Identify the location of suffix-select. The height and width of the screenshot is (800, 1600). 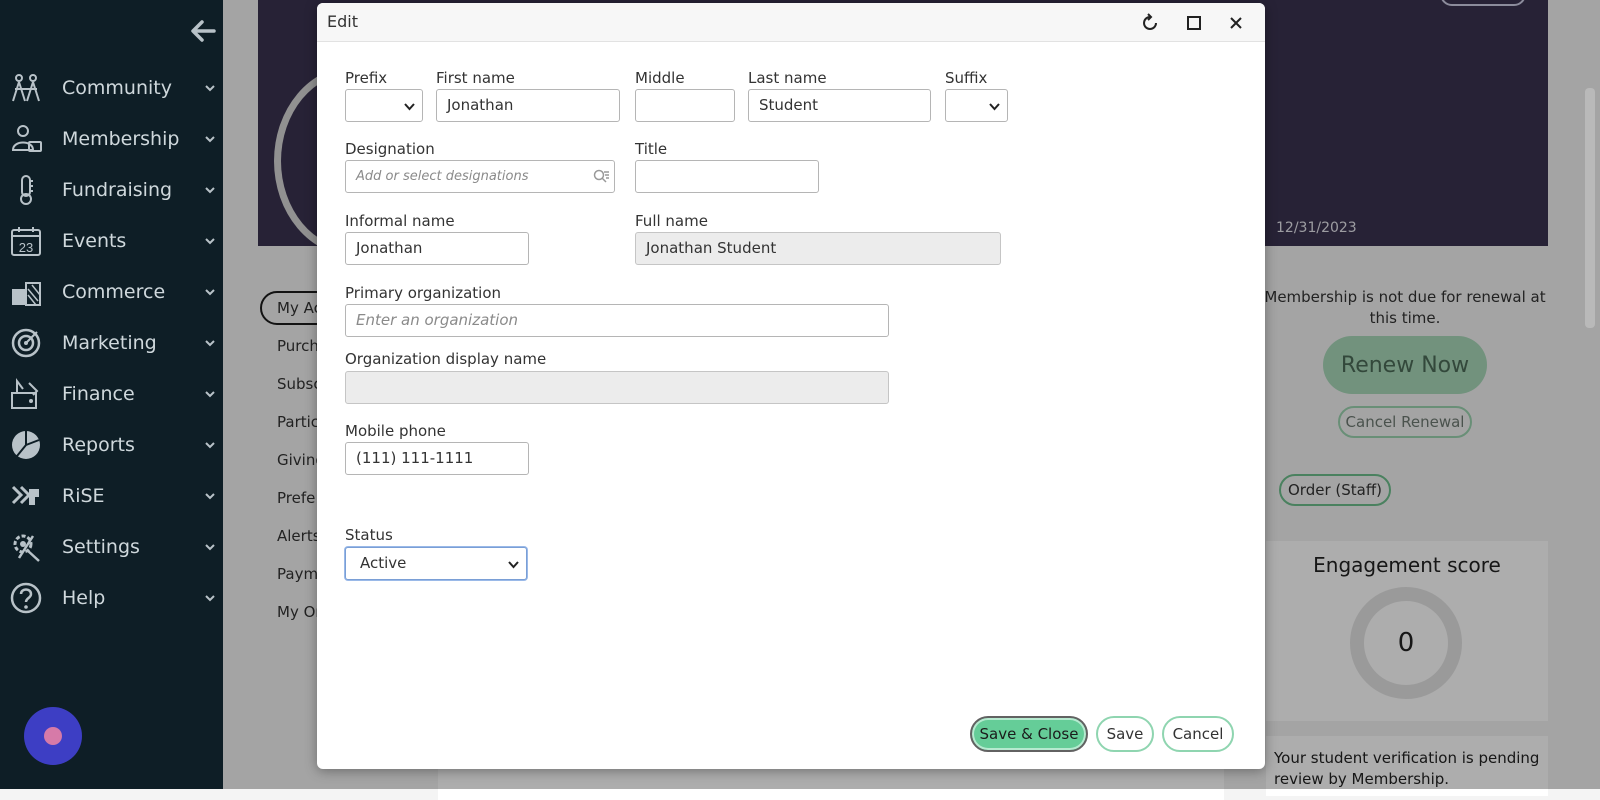
(976, 105).